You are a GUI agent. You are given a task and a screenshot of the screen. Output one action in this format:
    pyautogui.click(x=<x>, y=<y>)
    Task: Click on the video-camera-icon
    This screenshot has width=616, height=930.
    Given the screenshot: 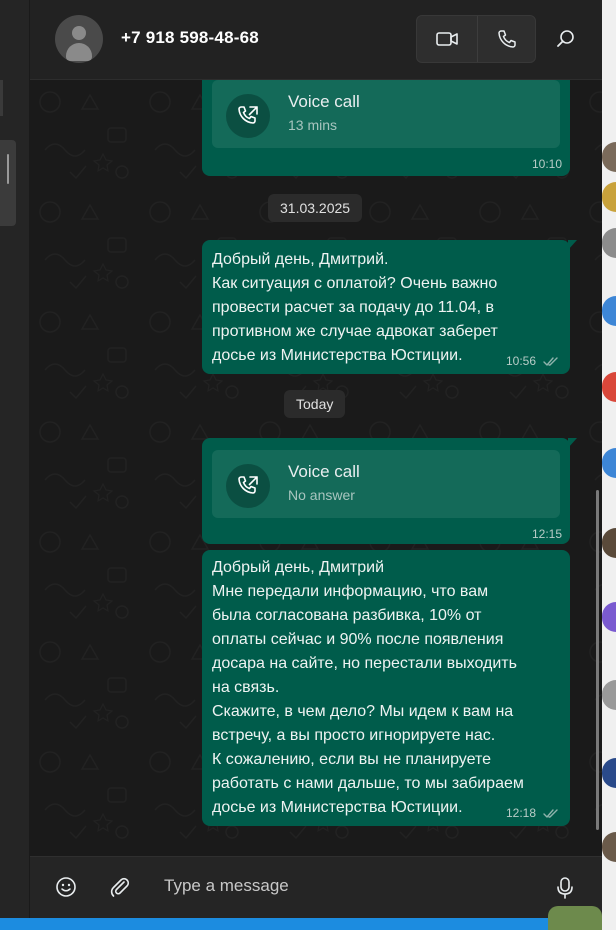 What is the action you would take?
    pyautogui.click(x=446, y=39)
    